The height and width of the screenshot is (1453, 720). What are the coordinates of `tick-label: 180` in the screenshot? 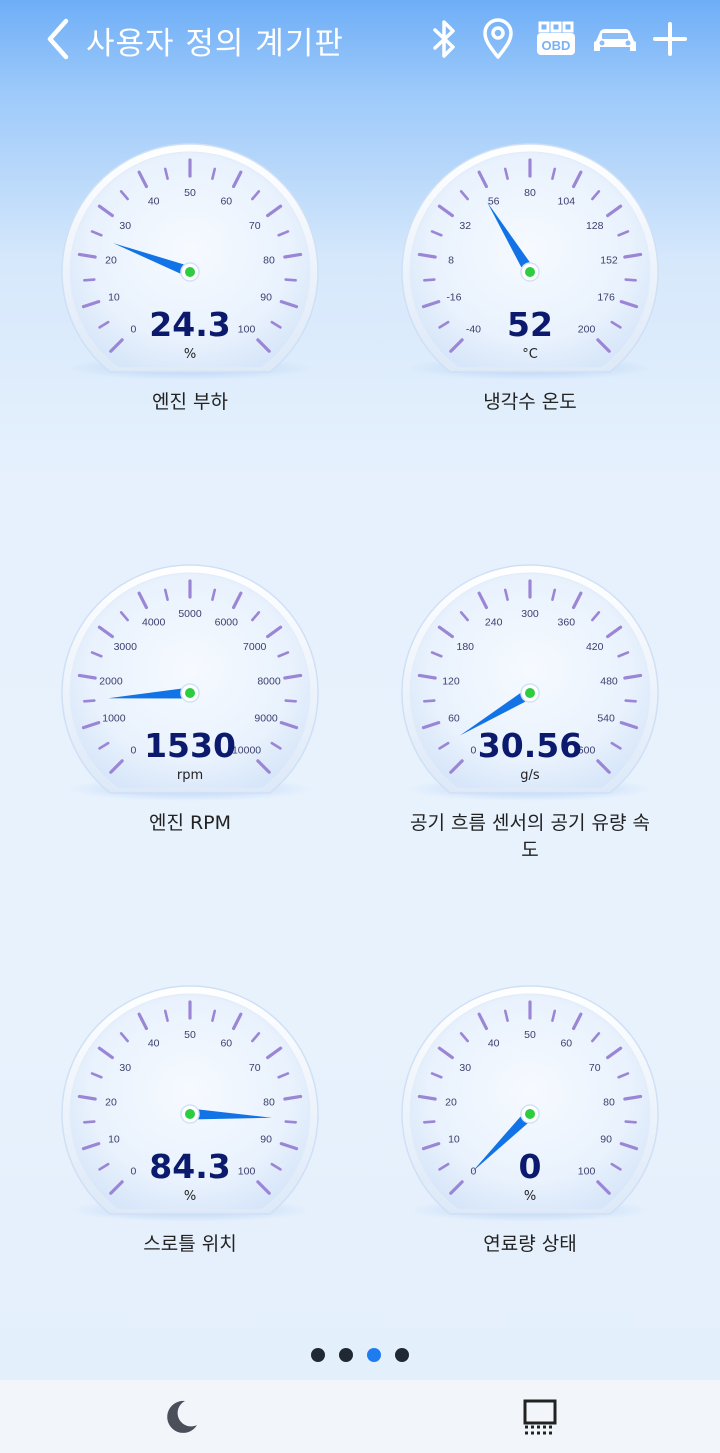 It's located at (466, 647).